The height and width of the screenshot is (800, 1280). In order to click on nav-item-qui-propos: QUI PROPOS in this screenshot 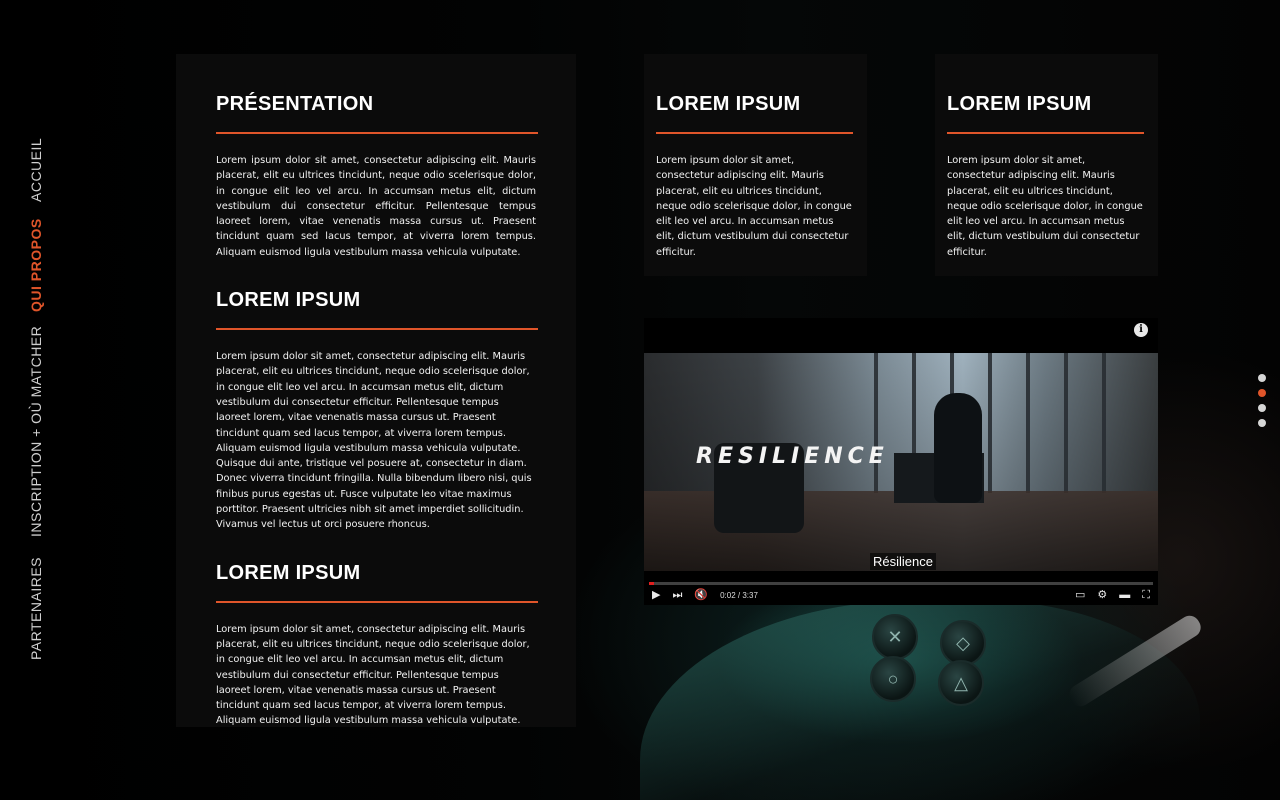, I will do `click(36, 265)`.